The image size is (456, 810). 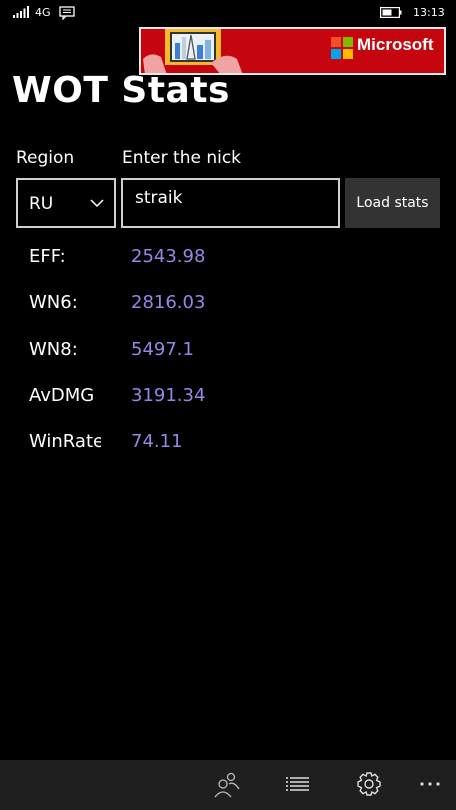 What do you see at coordinates (21, 12) in the screenshot?
I see `signal-icon` at bounding box center [21, 12].